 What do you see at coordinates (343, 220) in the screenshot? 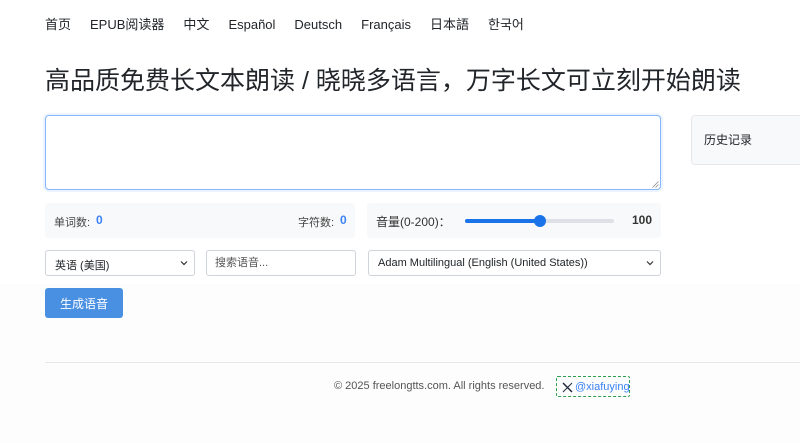
I see `char-count-value: 0` at bounding box center [343, 220].